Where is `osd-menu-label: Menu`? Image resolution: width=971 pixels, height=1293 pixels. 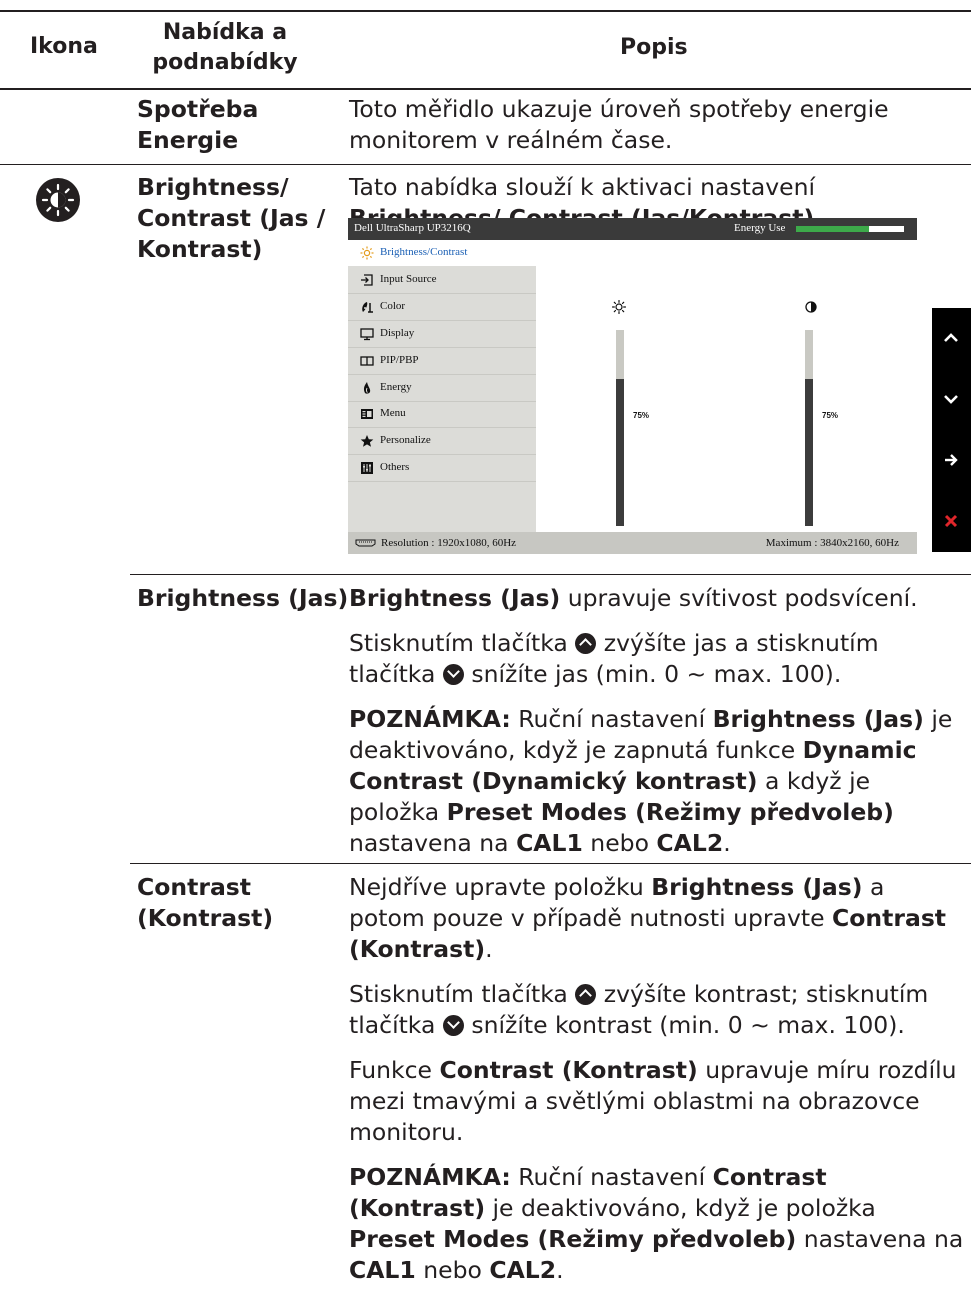
osd-menu-label: Menu is located at coordinates (393, 413).